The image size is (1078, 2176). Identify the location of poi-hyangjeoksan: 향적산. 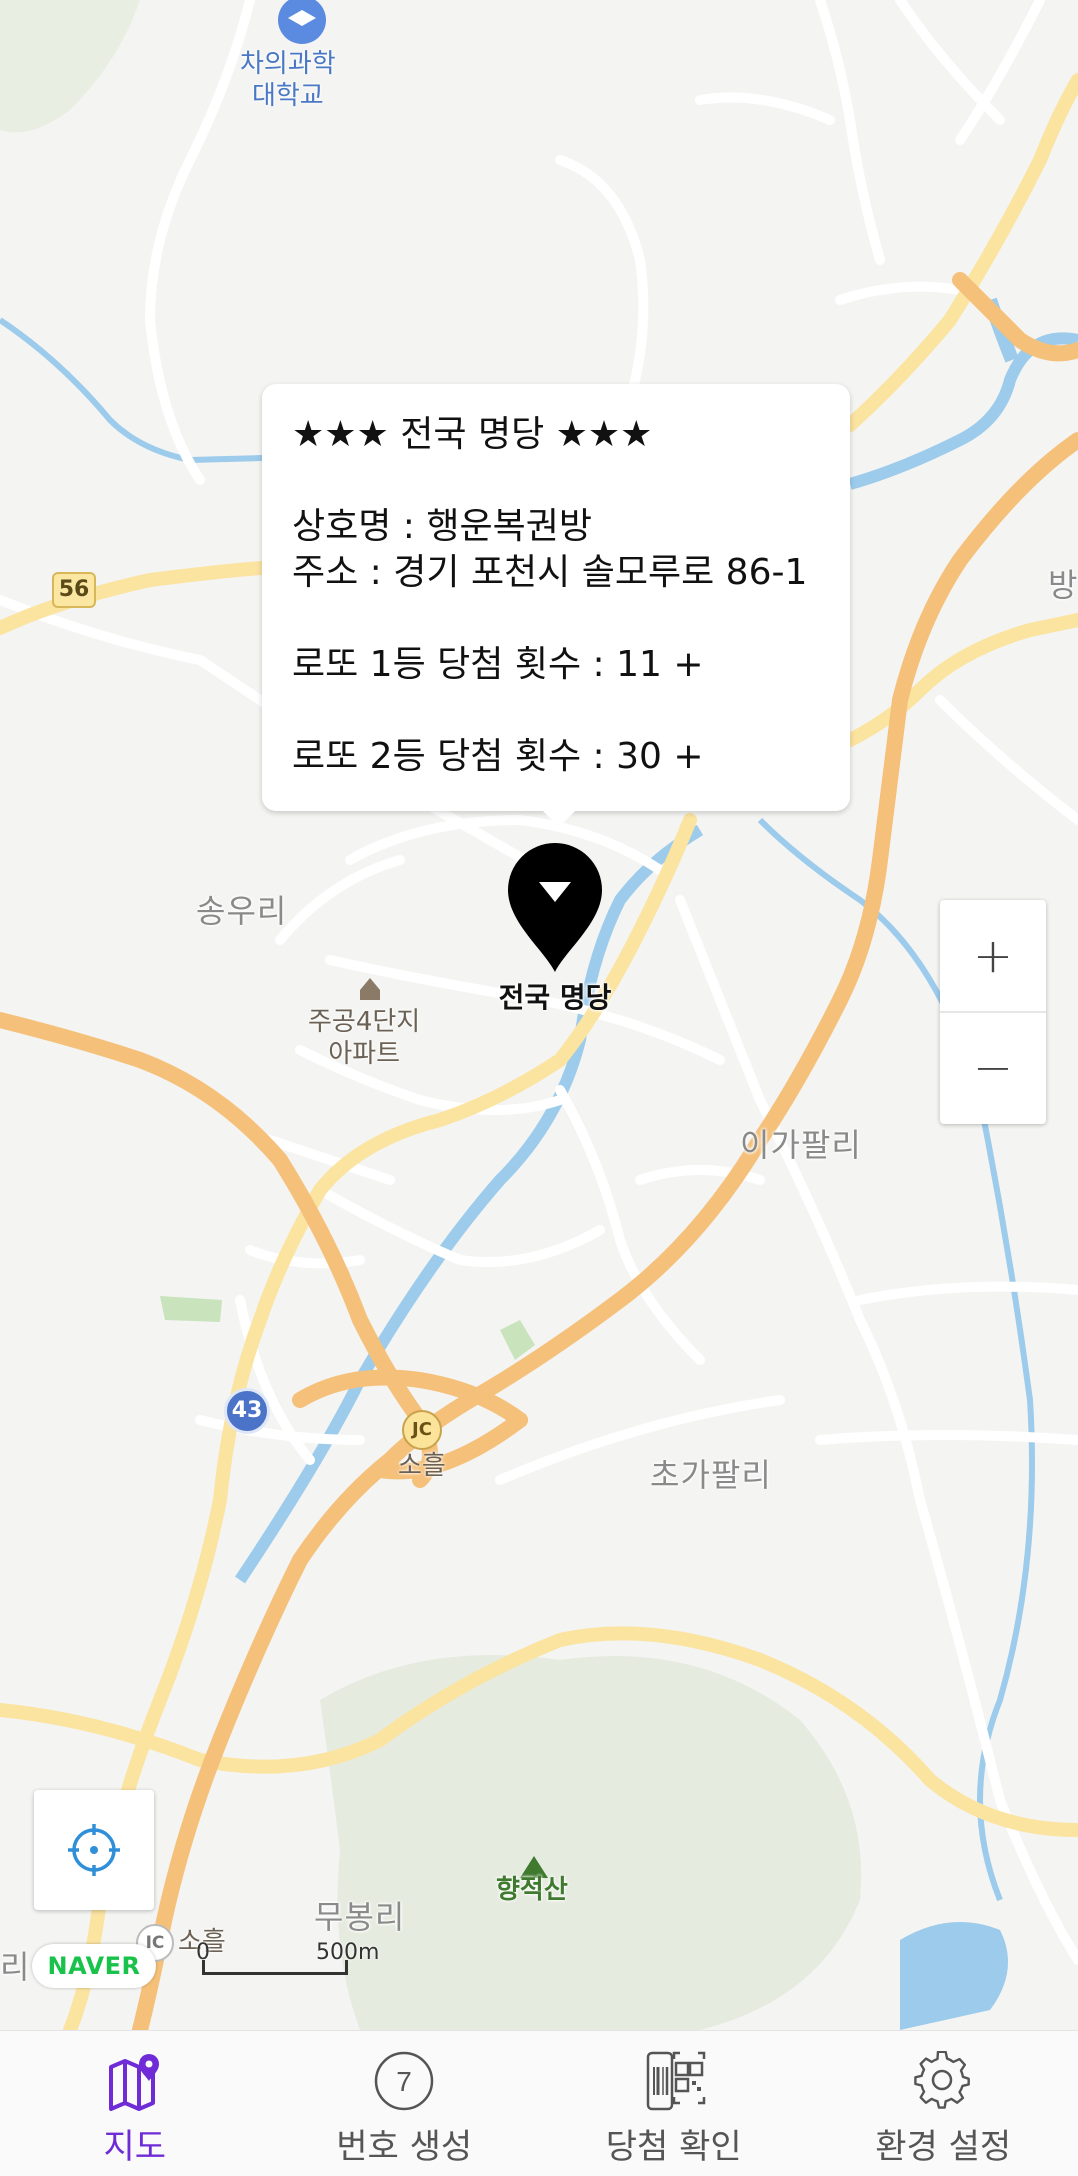
(532, 1890).